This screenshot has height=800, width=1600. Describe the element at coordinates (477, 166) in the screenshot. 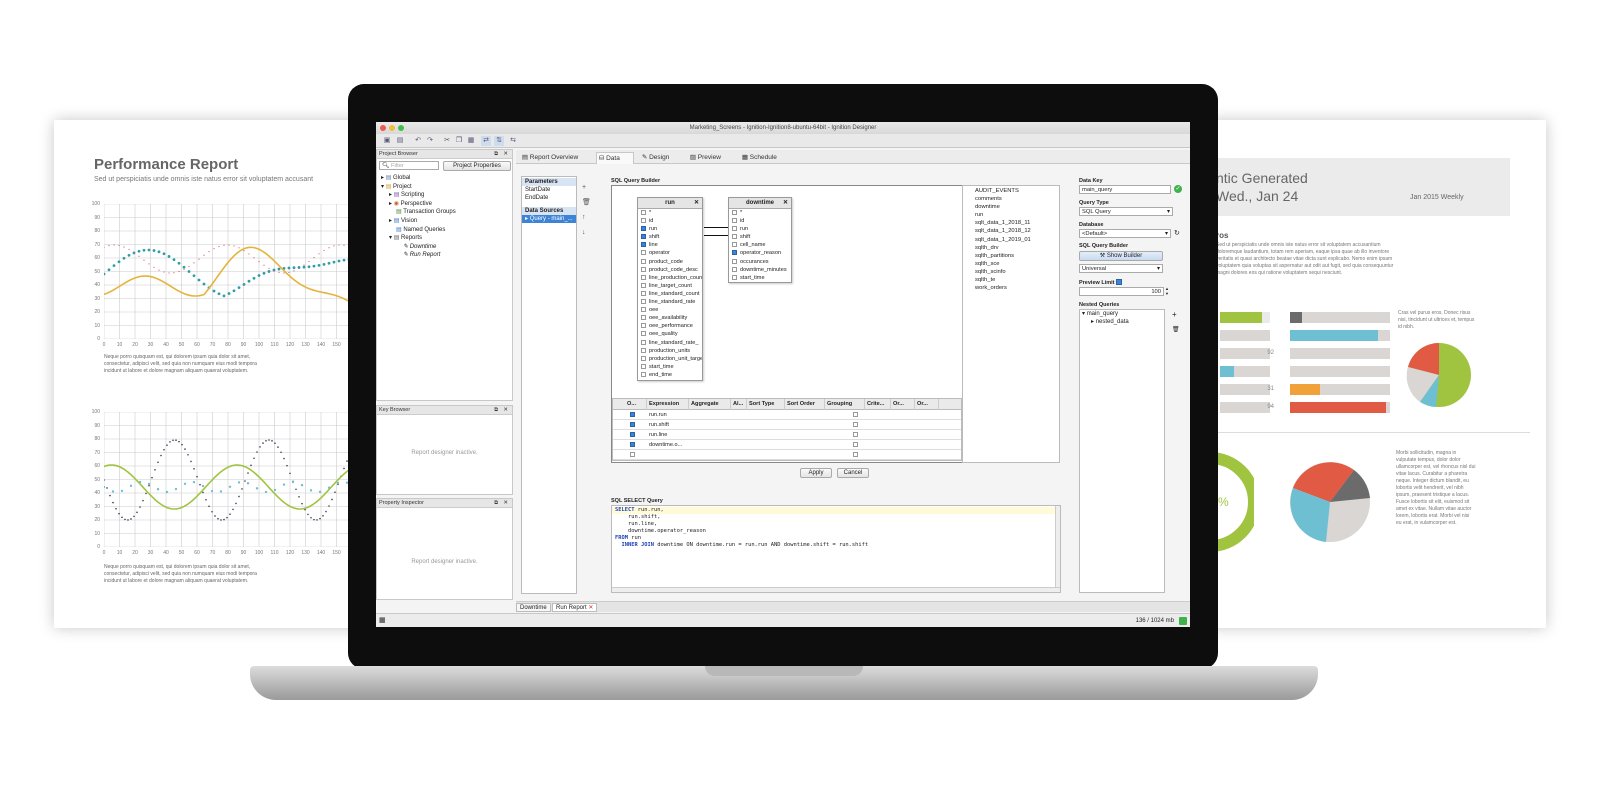

I see `project-properties-button: Project Properties` at that location.